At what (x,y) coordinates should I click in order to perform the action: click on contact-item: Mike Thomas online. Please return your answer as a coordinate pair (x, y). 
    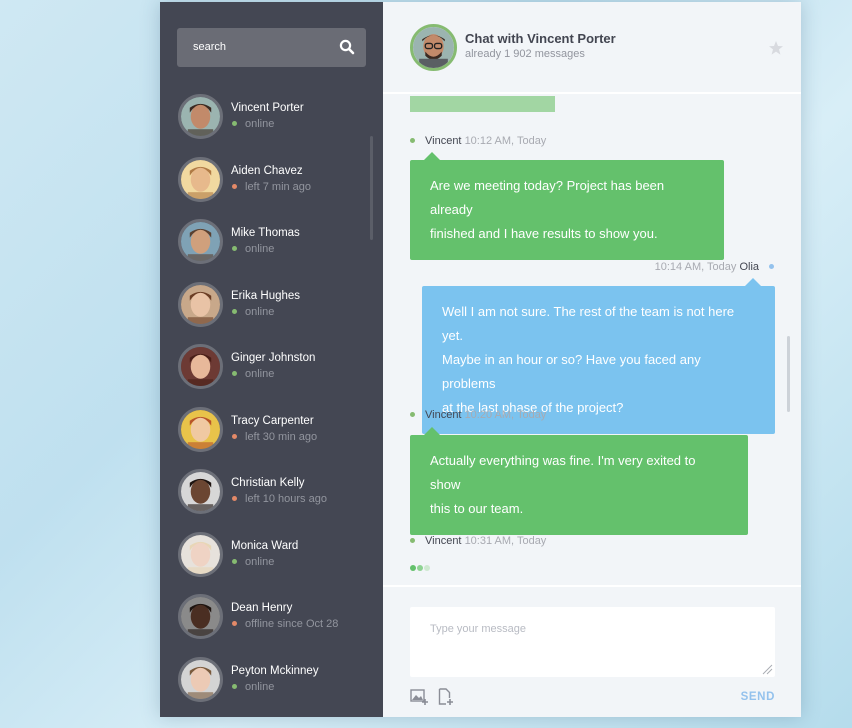
    Looking at the image, I should click on (270, 242).